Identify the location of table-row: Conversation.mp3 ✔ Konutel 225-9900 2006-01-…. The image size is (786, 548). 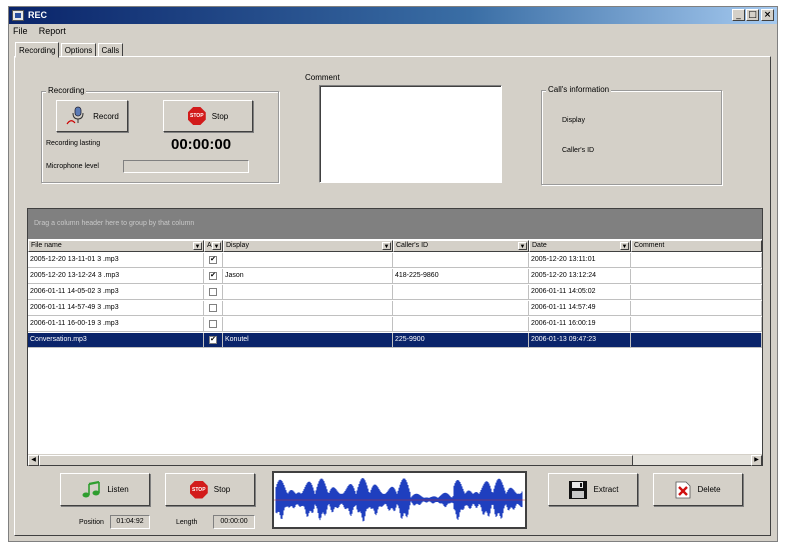
(395, 340).